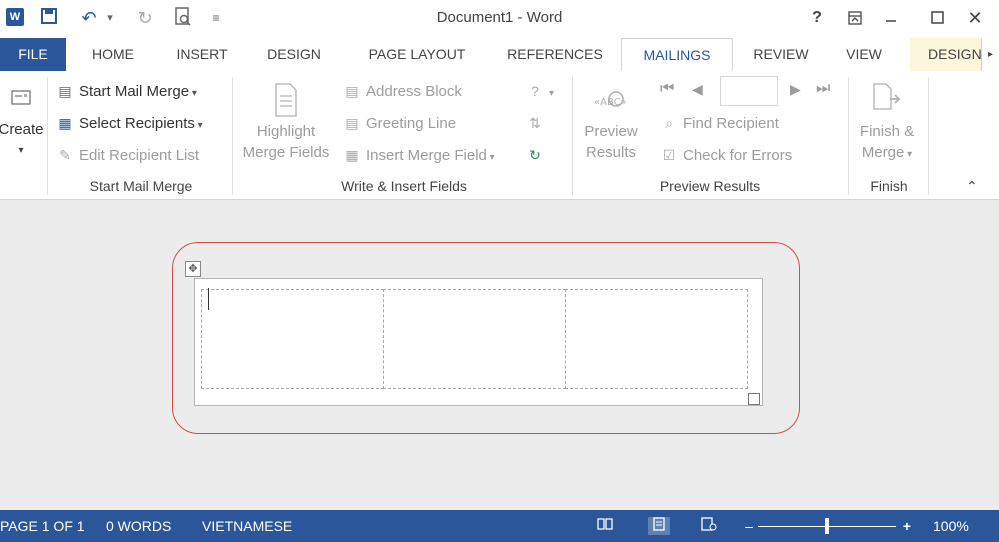 The height and width of the screenshot is (542, 999). What do you see at coordinates (781, 54) in the screenshot?
I see `tab-review: REVIEW` at bounding box center [781, 54].